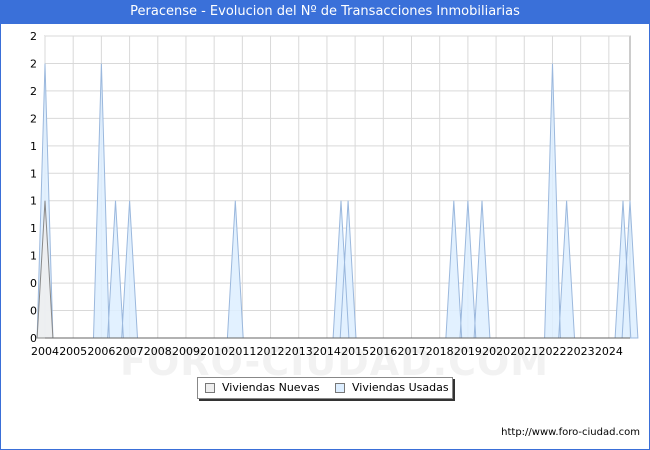 This screenshot has height=450, width=650. Describe the element at coordinates (609, 351) in the screenshot. I see `x-tick-label: 2024` at that location.